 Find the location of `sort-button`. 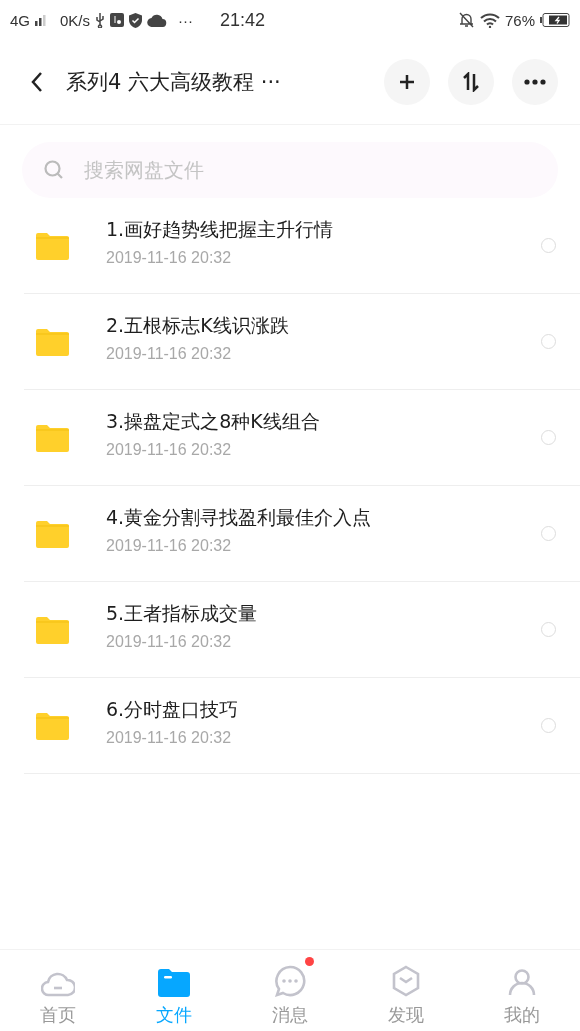

sort-button is located at coordinates (471, 82).